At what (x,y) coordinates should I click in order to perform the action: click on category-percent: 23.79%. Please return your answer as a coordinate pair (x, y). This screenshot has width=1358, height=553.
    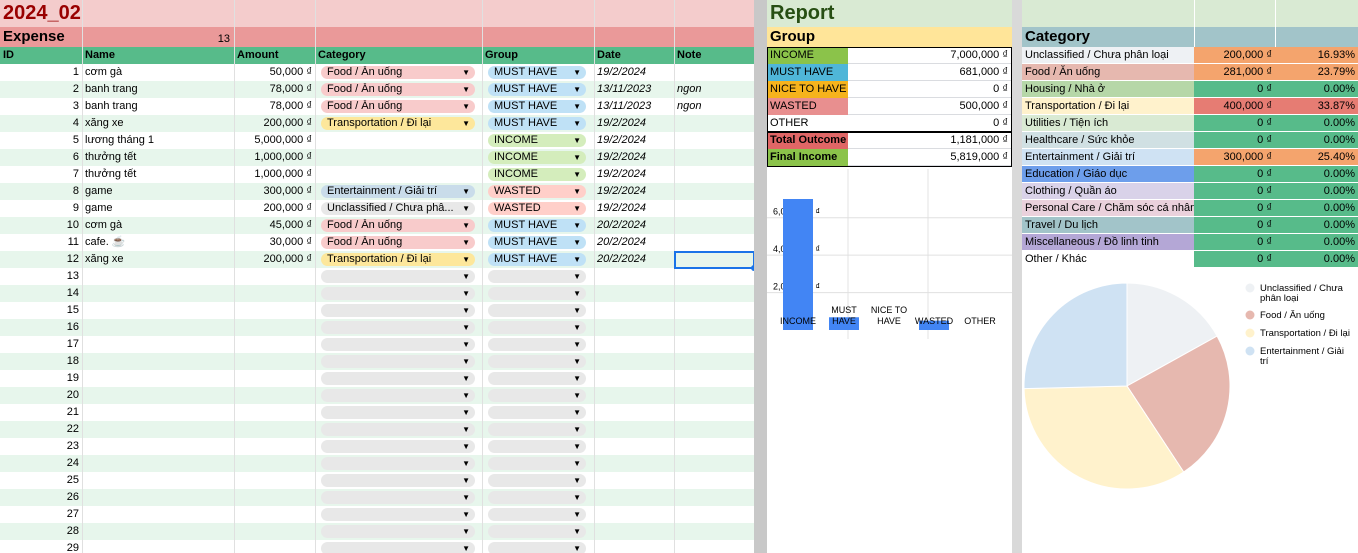
    Looking at the image, I should click on (1316, 72).